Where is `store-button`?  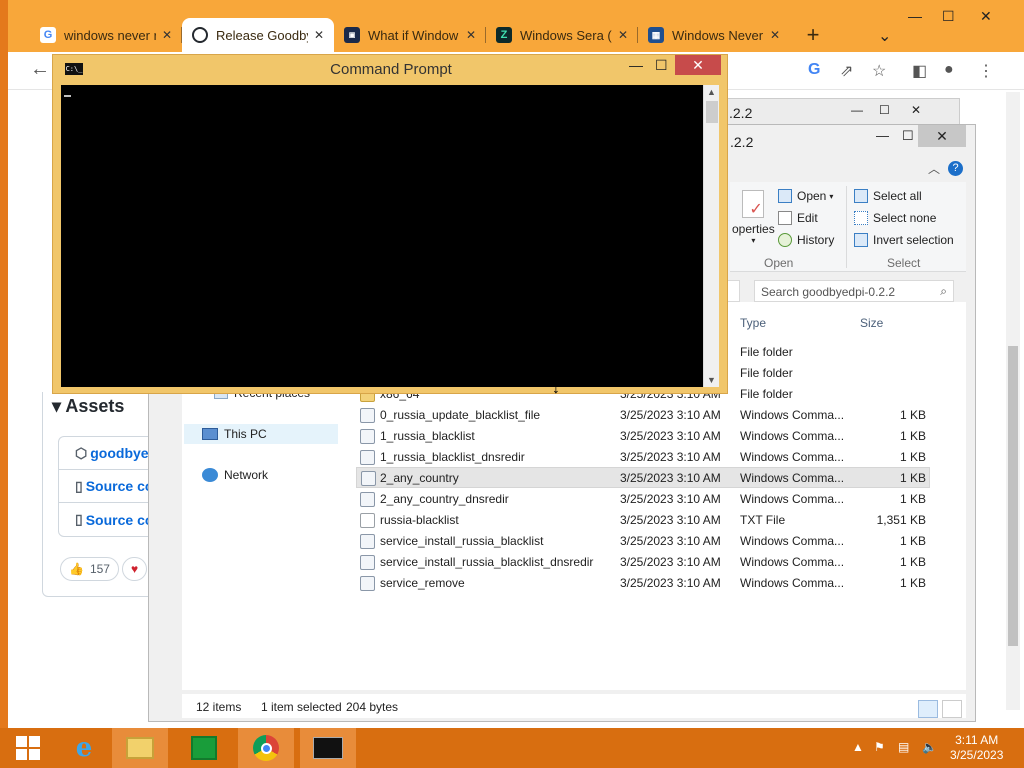 store-button is located at coordinates (204, 748).